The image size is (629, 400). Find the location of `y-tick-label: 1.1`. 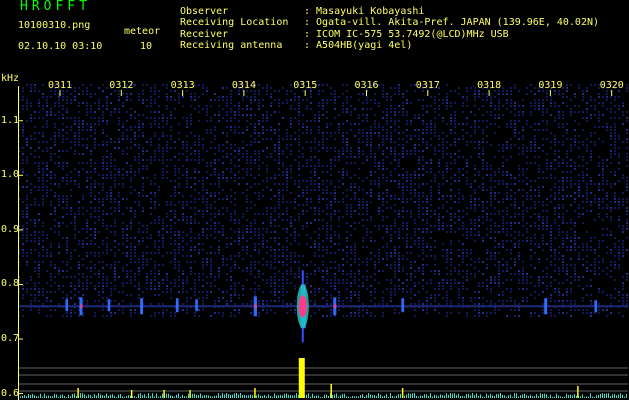

y-tick-label: 1.1 is located at coordinates (10, 120).